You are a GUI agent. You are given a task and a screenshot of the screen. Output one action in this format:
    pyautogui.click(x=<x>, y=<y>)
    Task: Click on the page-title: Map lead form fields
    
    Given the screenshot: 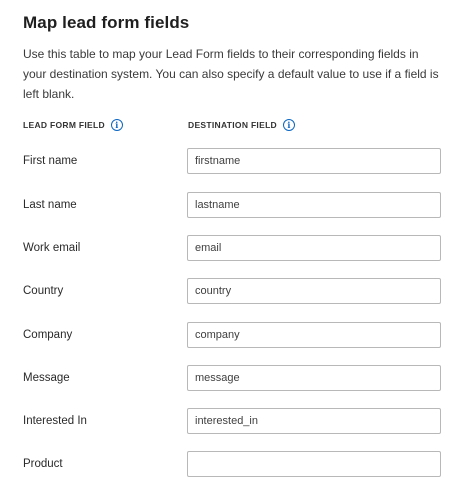 What is the action you would take?
    pyautogui.click(x=106, y=22)
    